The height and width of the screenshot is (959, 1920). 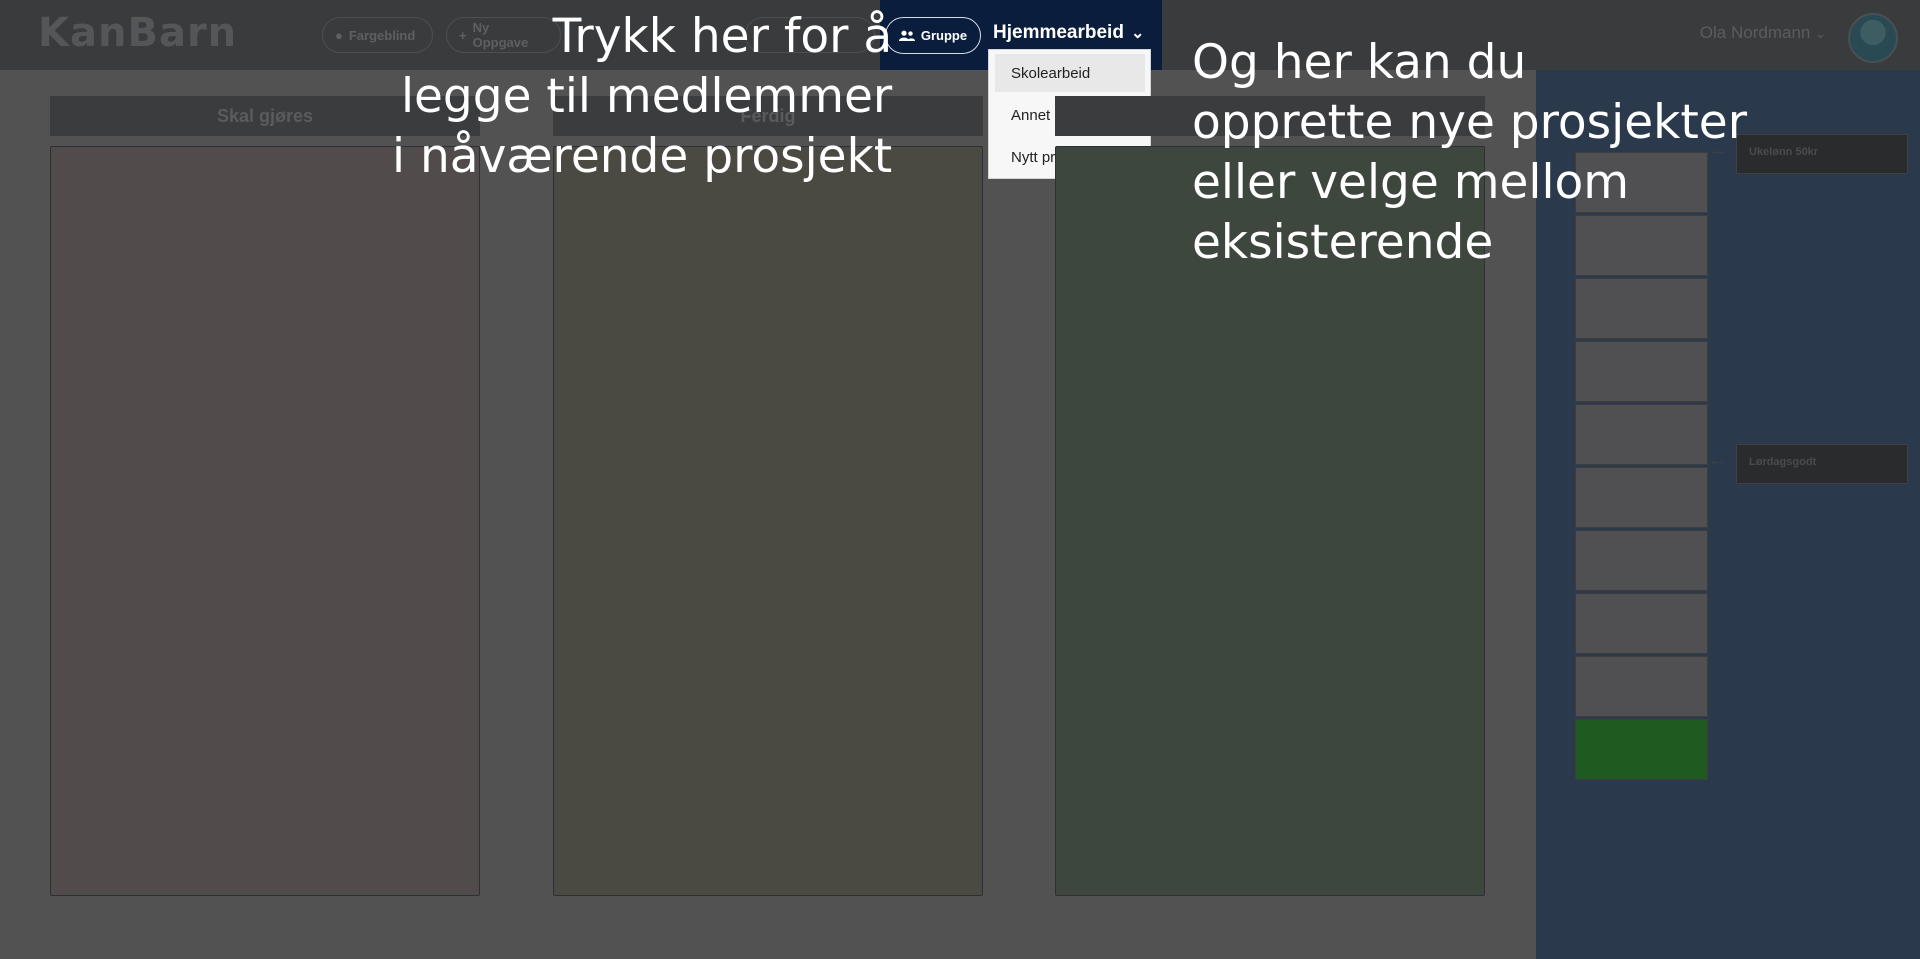 I want to click on reward-item: Ukelønn 50kr, so click(x=1822, y=154).